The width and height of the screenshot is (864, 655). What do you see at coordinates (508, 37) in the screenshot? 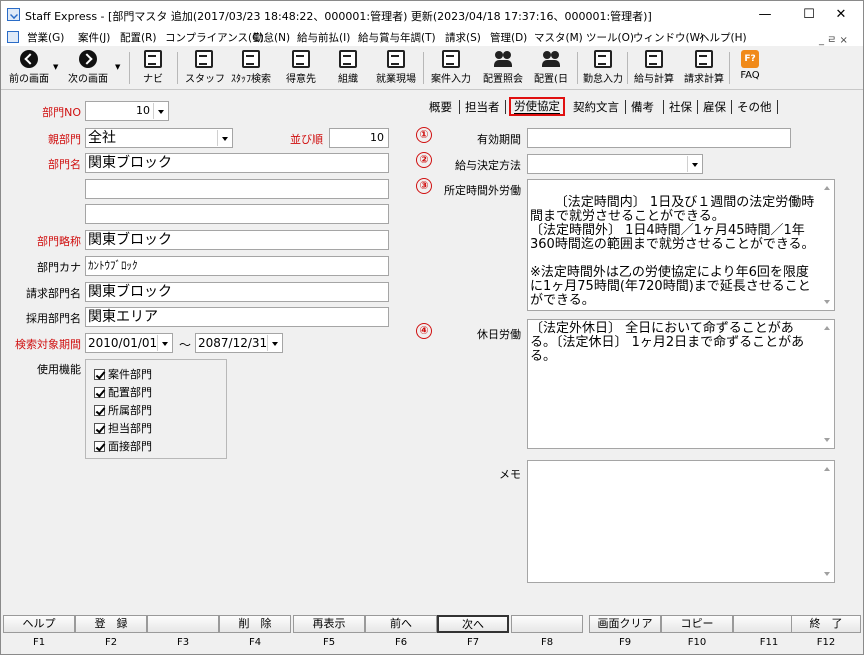
I see `menu-kanri: 管理(D)` at bounding box center [508, 37].